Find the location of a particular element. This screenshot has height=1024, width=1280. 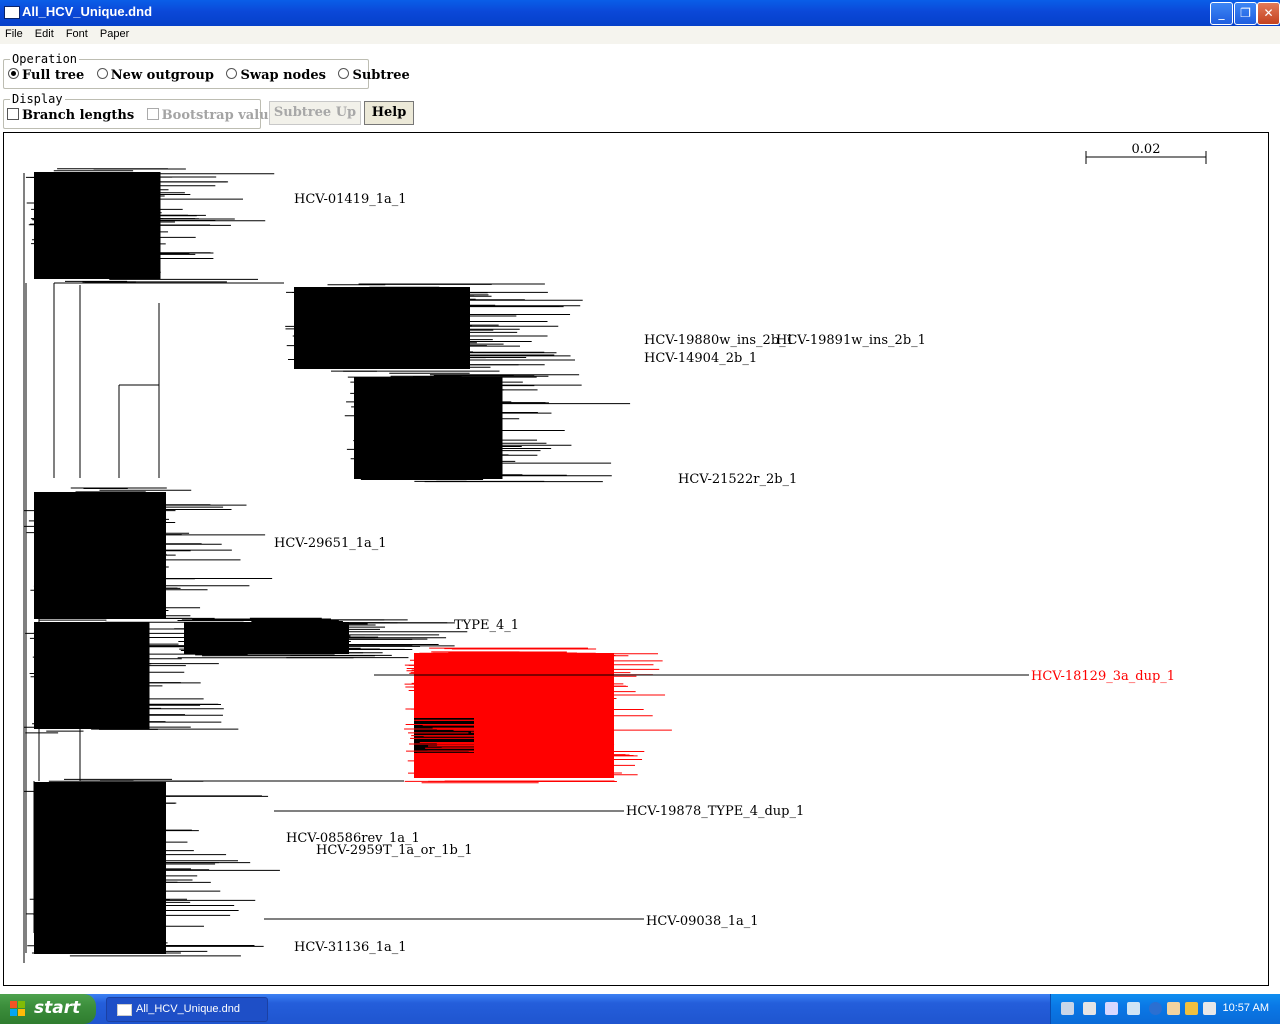

leaf-label: HCV-01419_1a_1 is located at coordinates (350, 199).